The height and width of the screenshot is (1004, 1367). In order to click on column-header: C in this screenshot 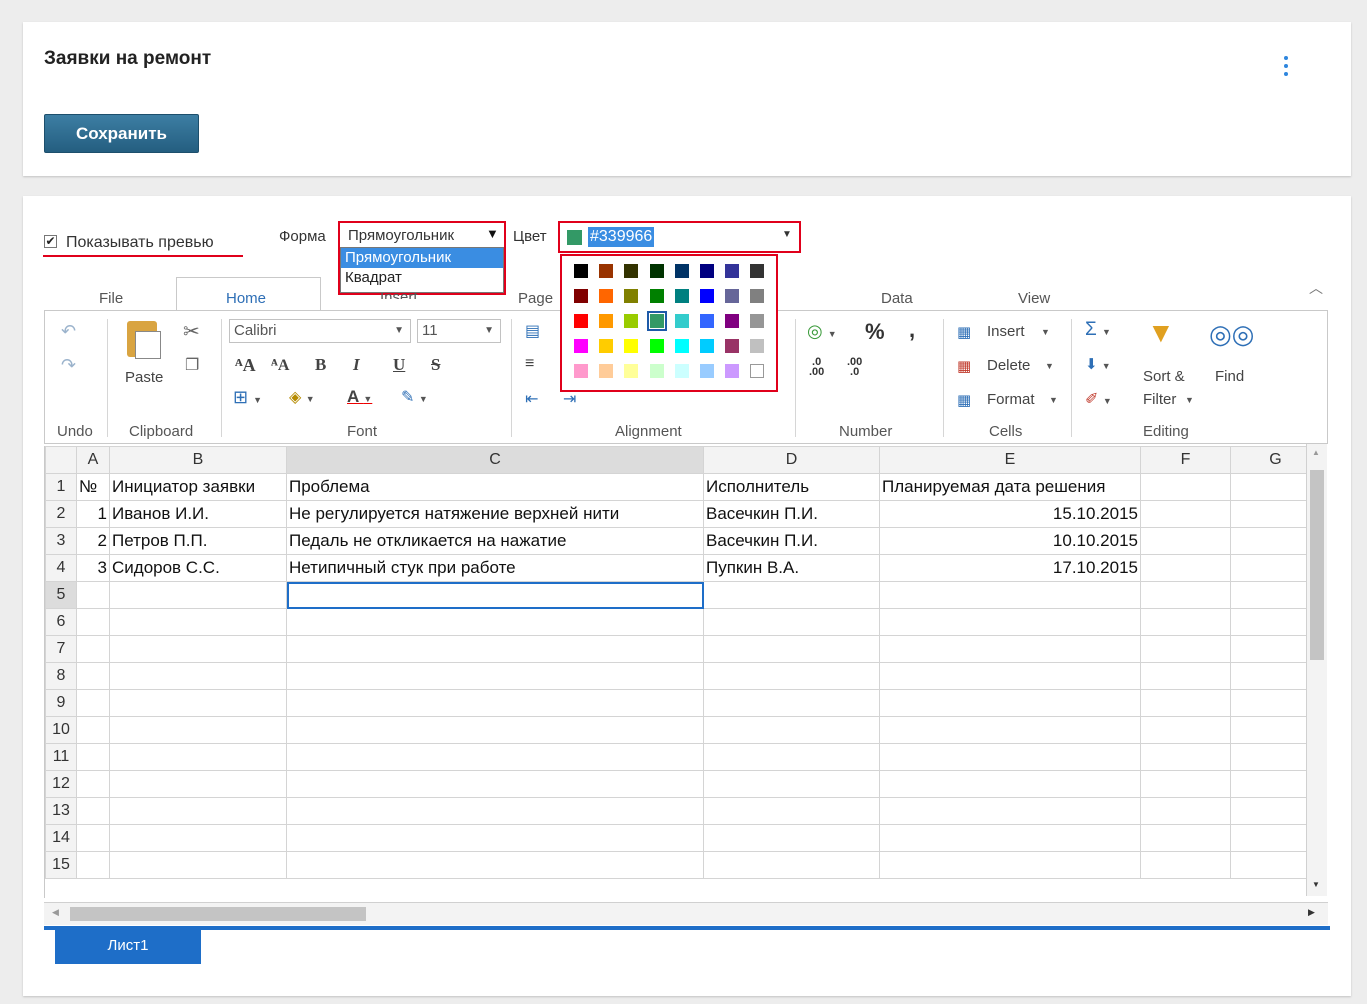, I will do `click(495, 460)`.